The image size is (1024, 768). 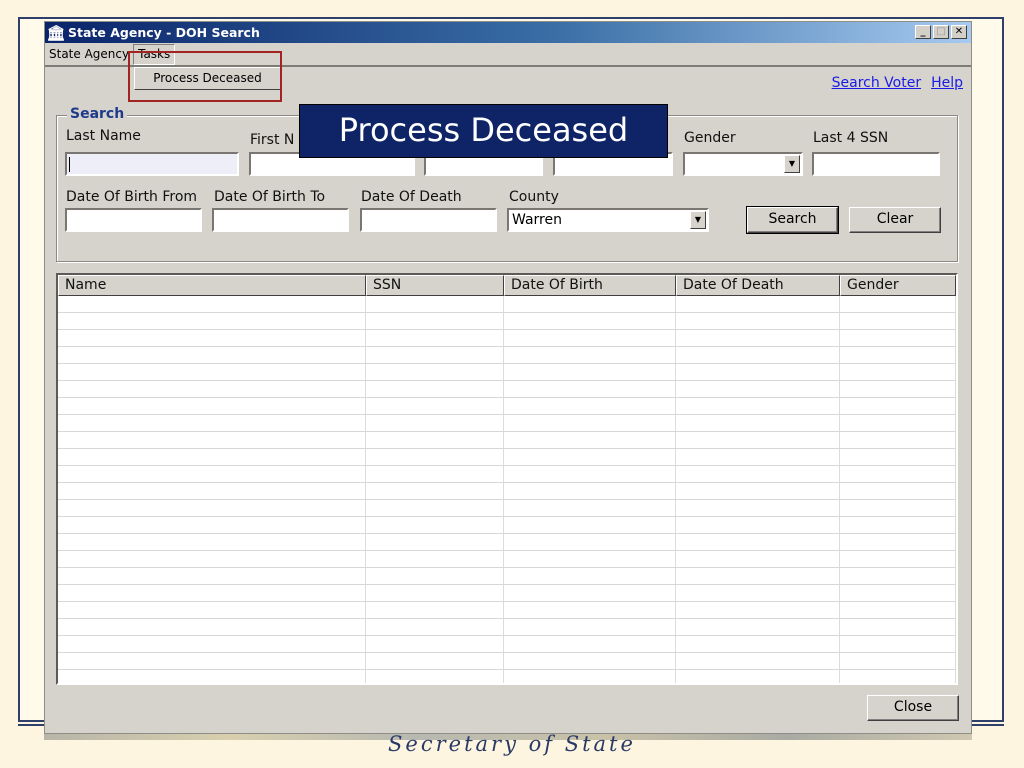 I want to click on search-voter-link: Search Voter, so click(x=876, y=83).